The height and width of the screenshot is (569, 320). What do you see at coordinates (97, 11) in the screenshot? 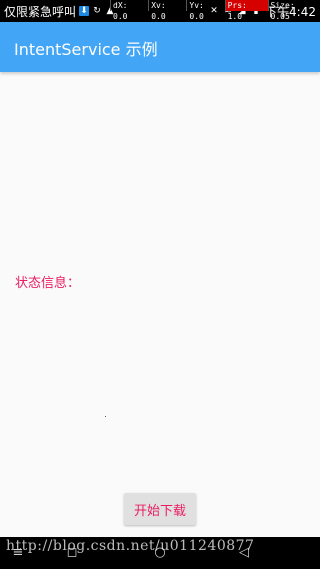
I see `sync-icon: ↻` at bounding box center [97, 11].